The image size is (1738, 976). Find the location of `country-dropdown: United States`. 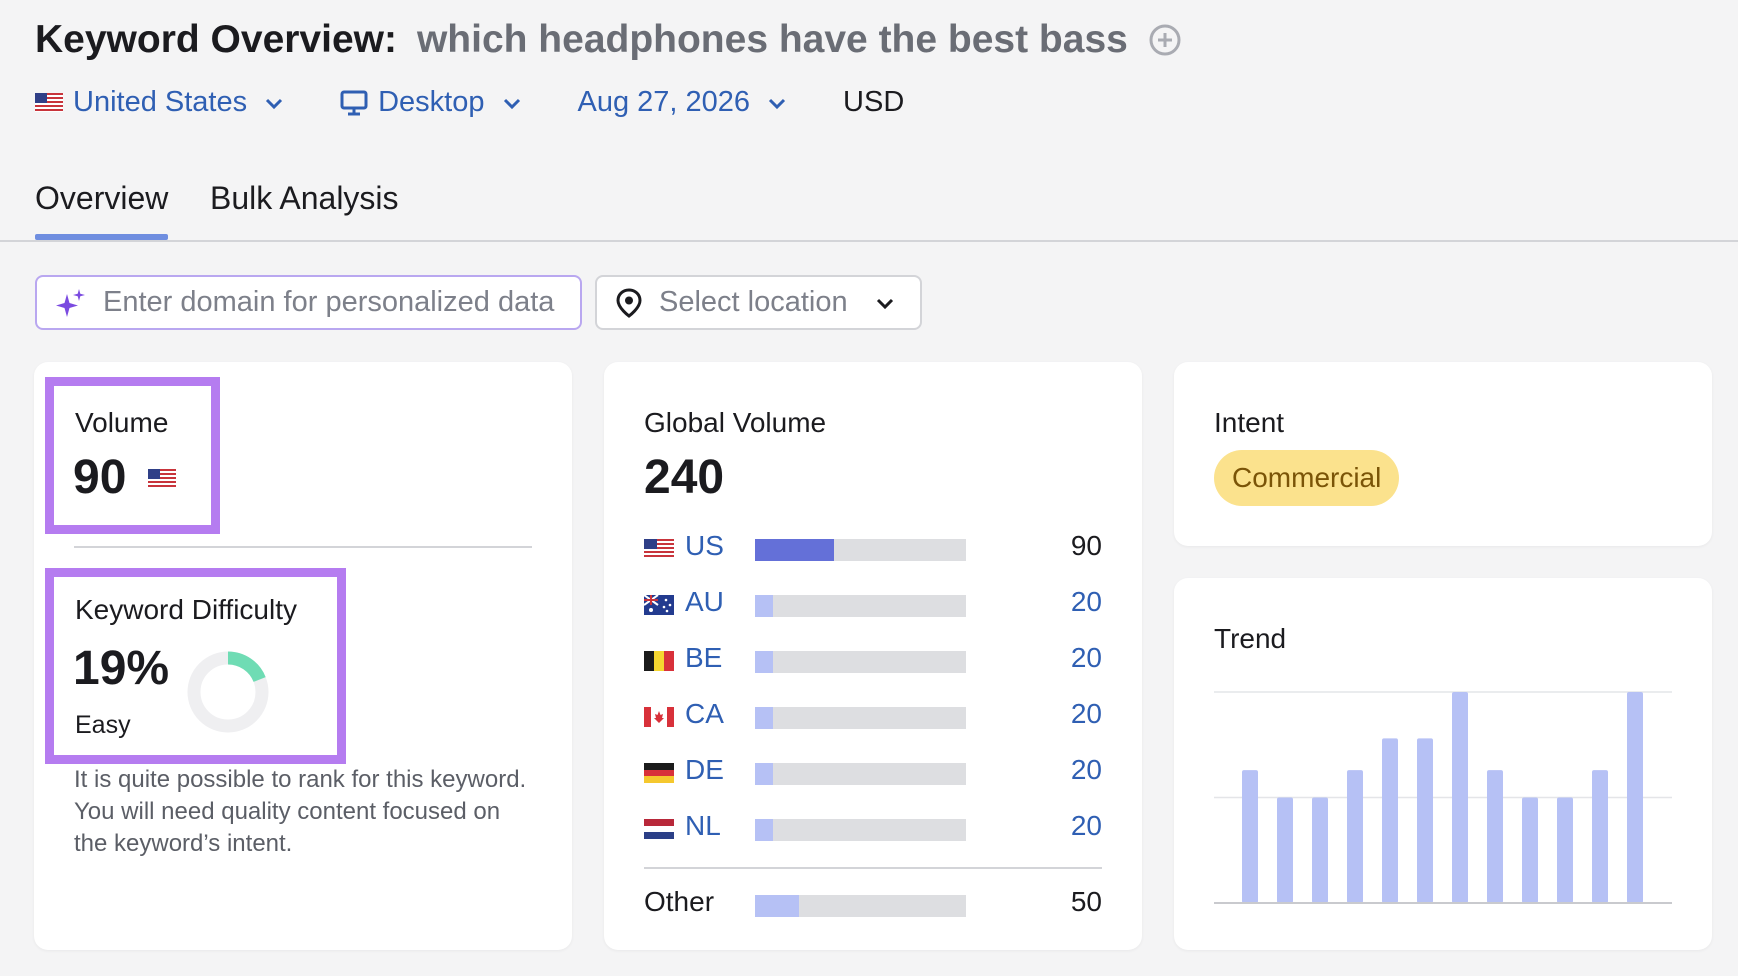

country-dropdown: United States is located at coordinates (160, 102).